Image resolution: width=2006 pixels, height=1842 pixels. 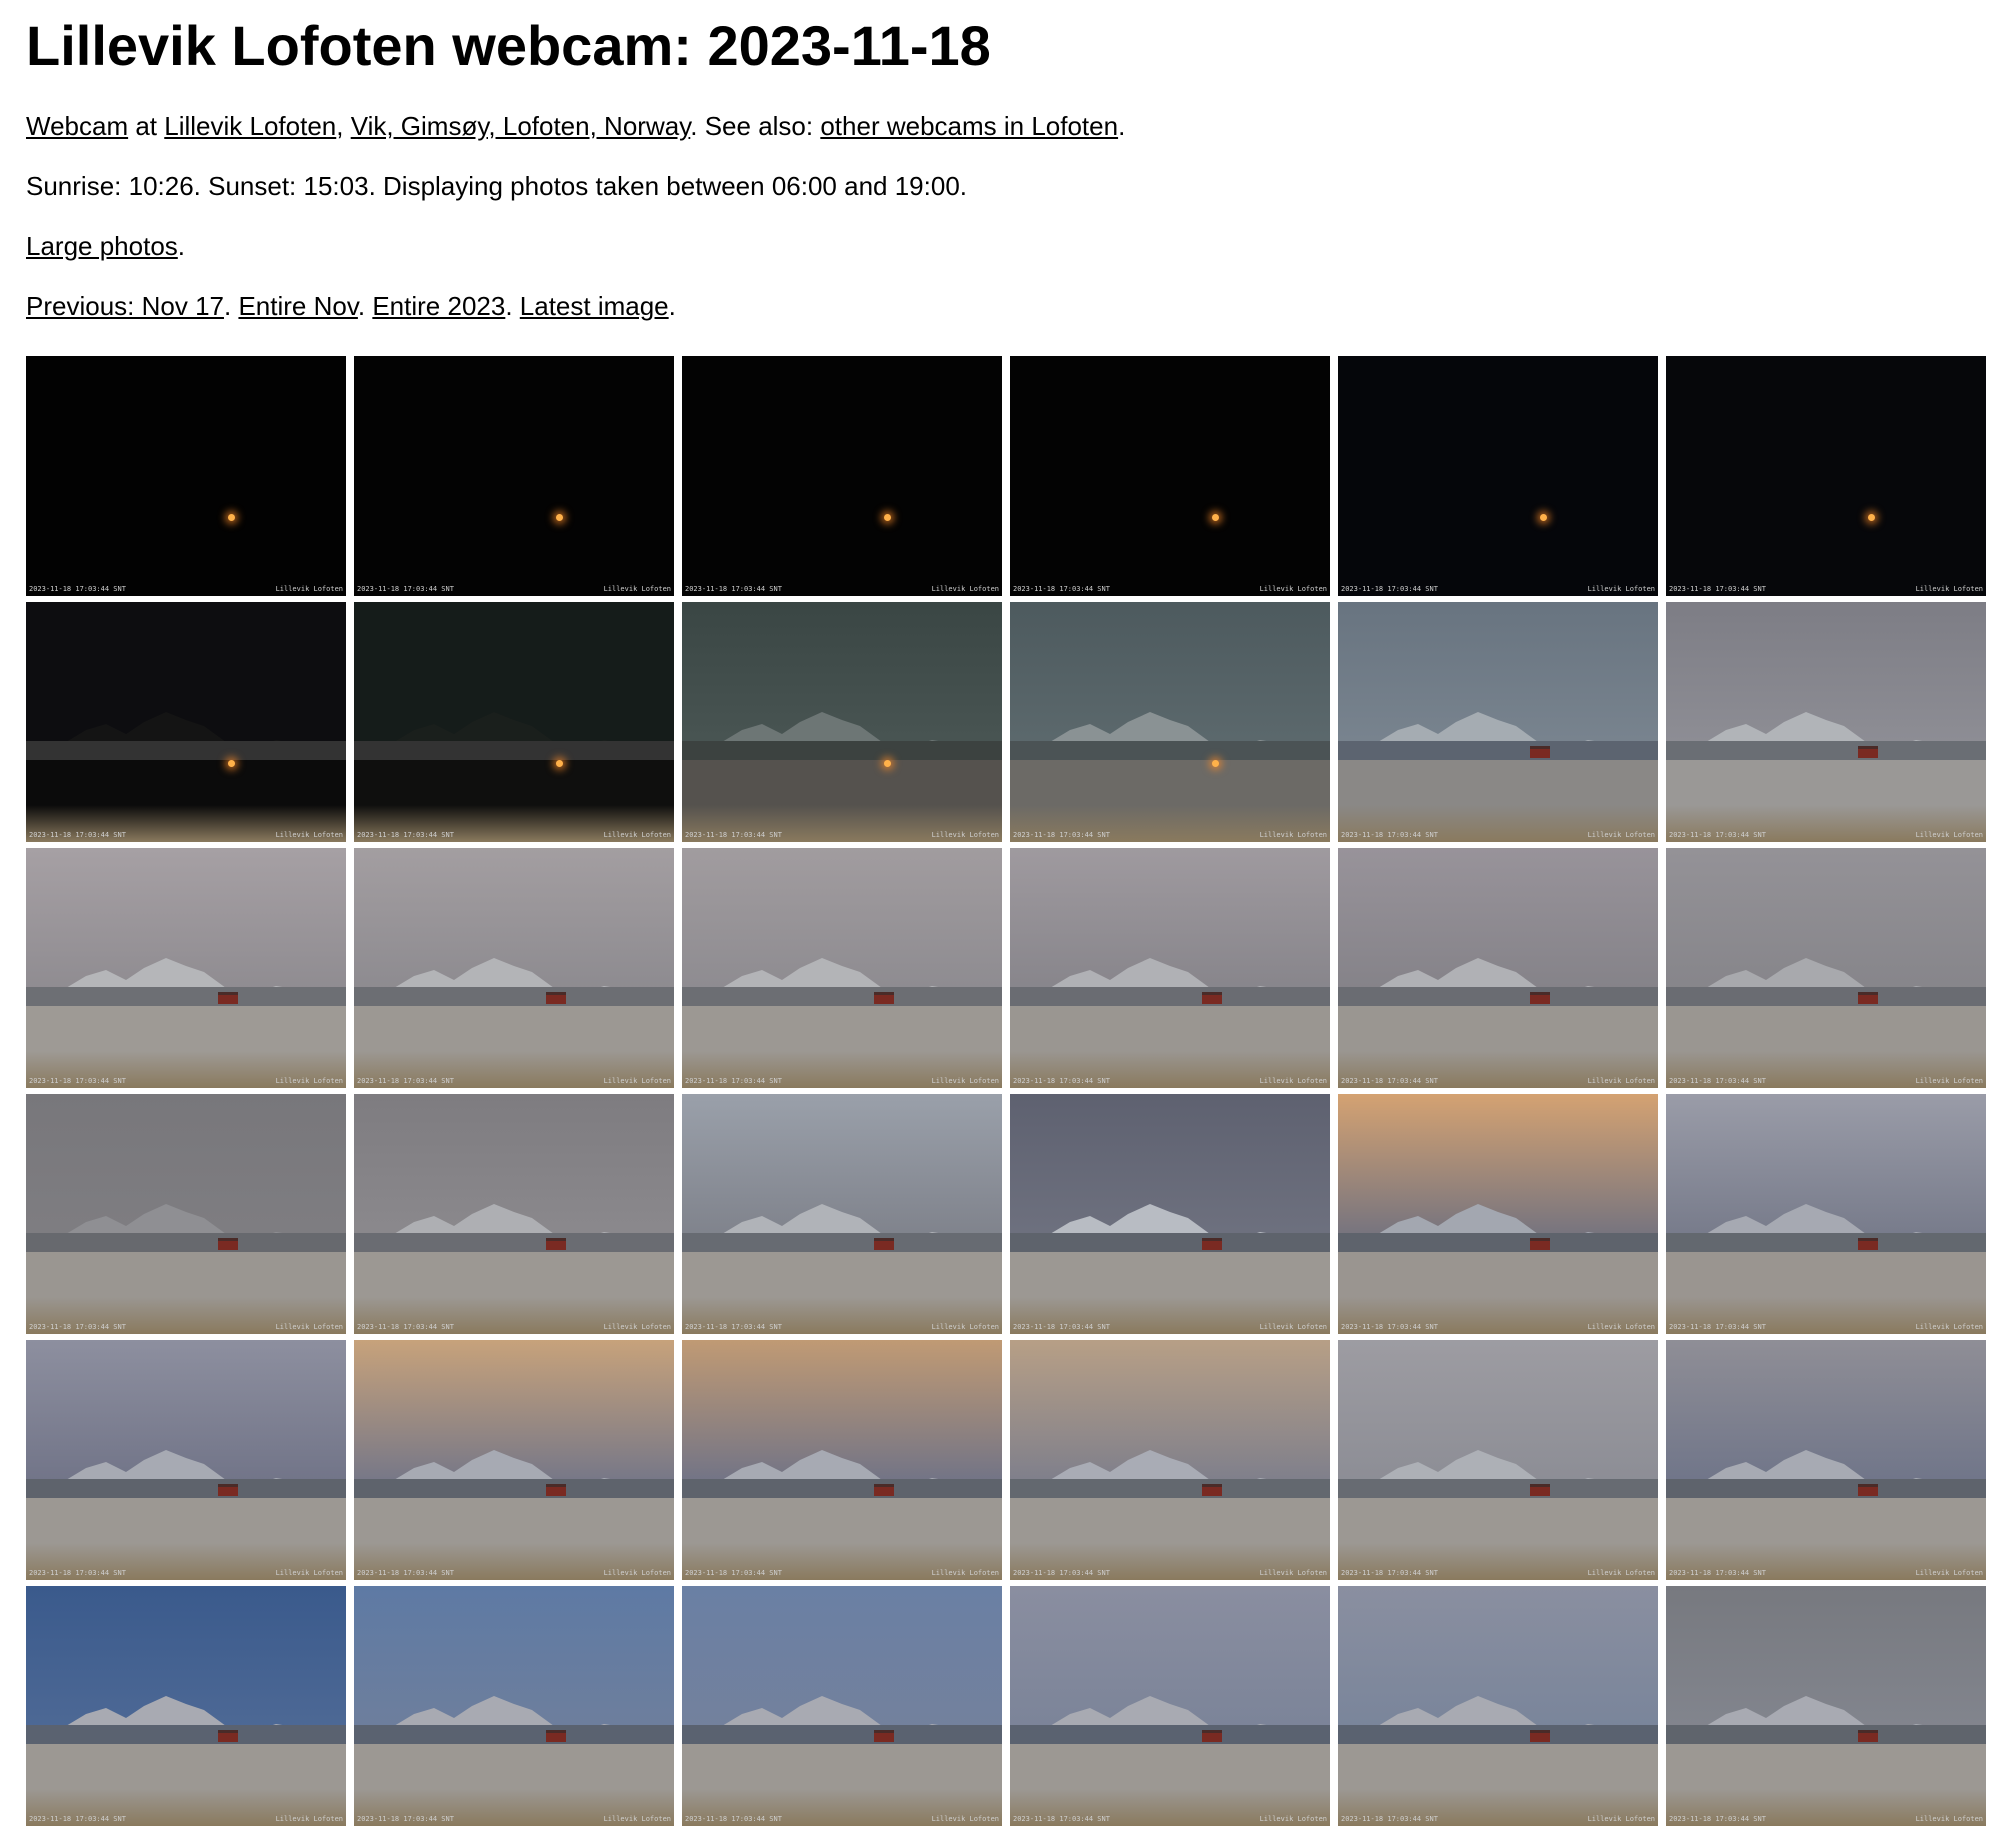 What do you see at coordinates (297, 306) in the screenshot?
I see `entire-month-link: Entire Nov` at bounding box center [297, 306].